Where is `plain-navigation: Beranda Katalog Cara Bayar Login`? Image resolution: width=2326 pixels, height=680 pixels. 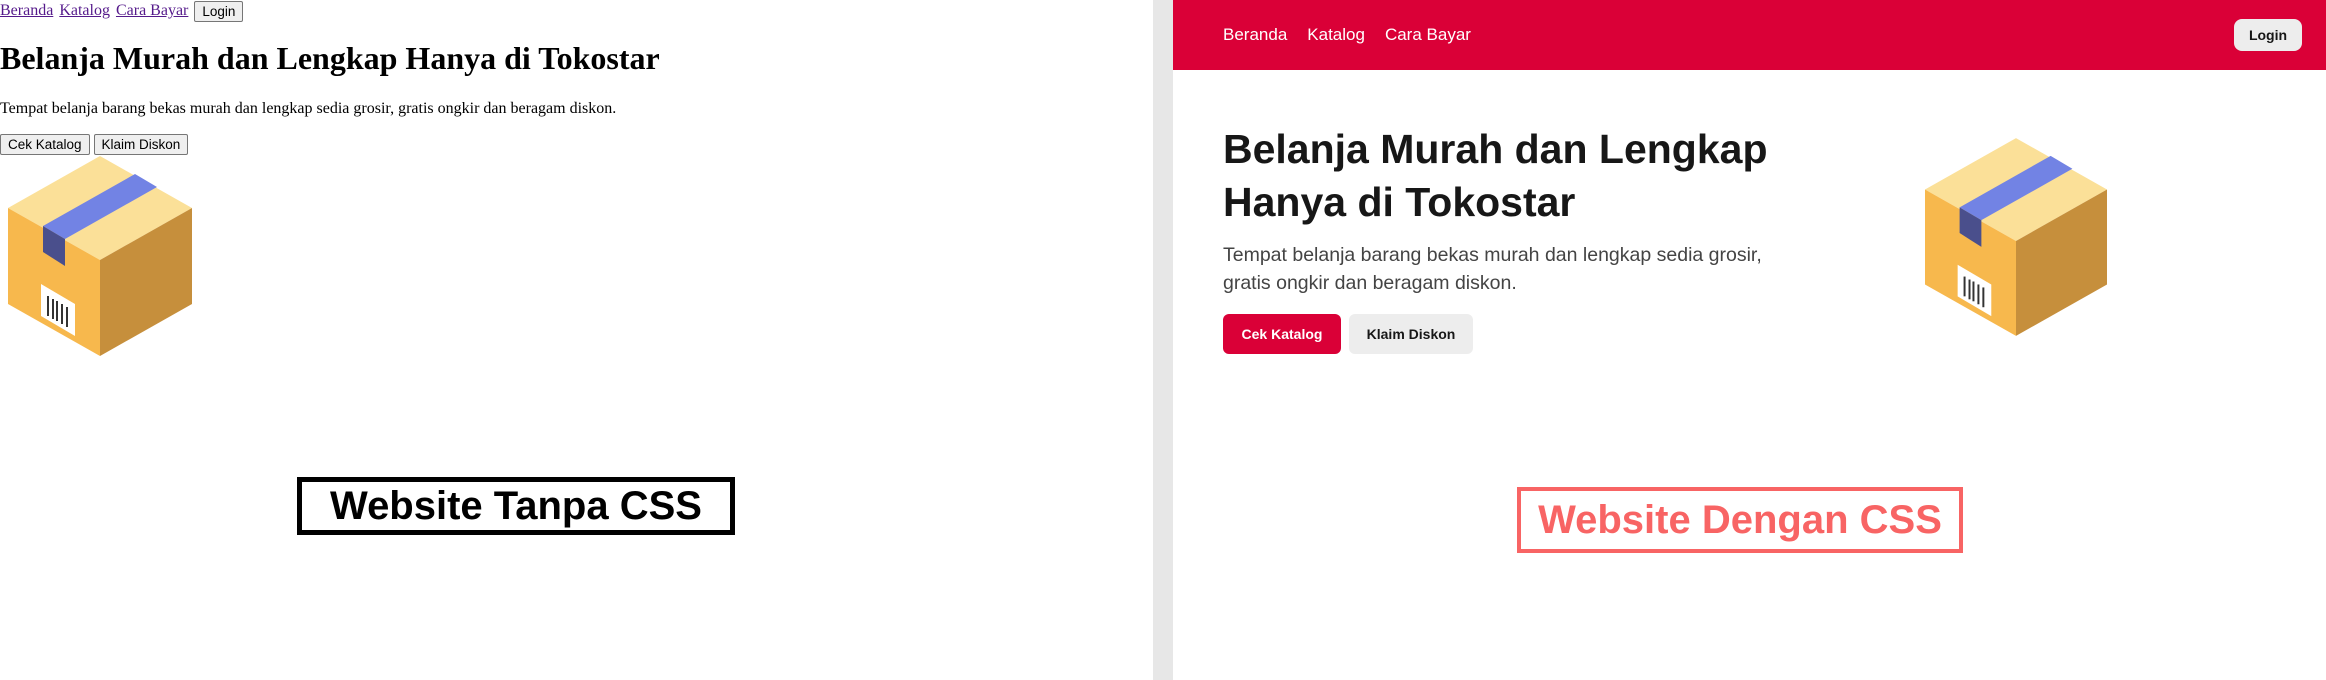 plain-navigation: Beranda Katalog Cara Bayar Login is located at coordinates (122, 11).